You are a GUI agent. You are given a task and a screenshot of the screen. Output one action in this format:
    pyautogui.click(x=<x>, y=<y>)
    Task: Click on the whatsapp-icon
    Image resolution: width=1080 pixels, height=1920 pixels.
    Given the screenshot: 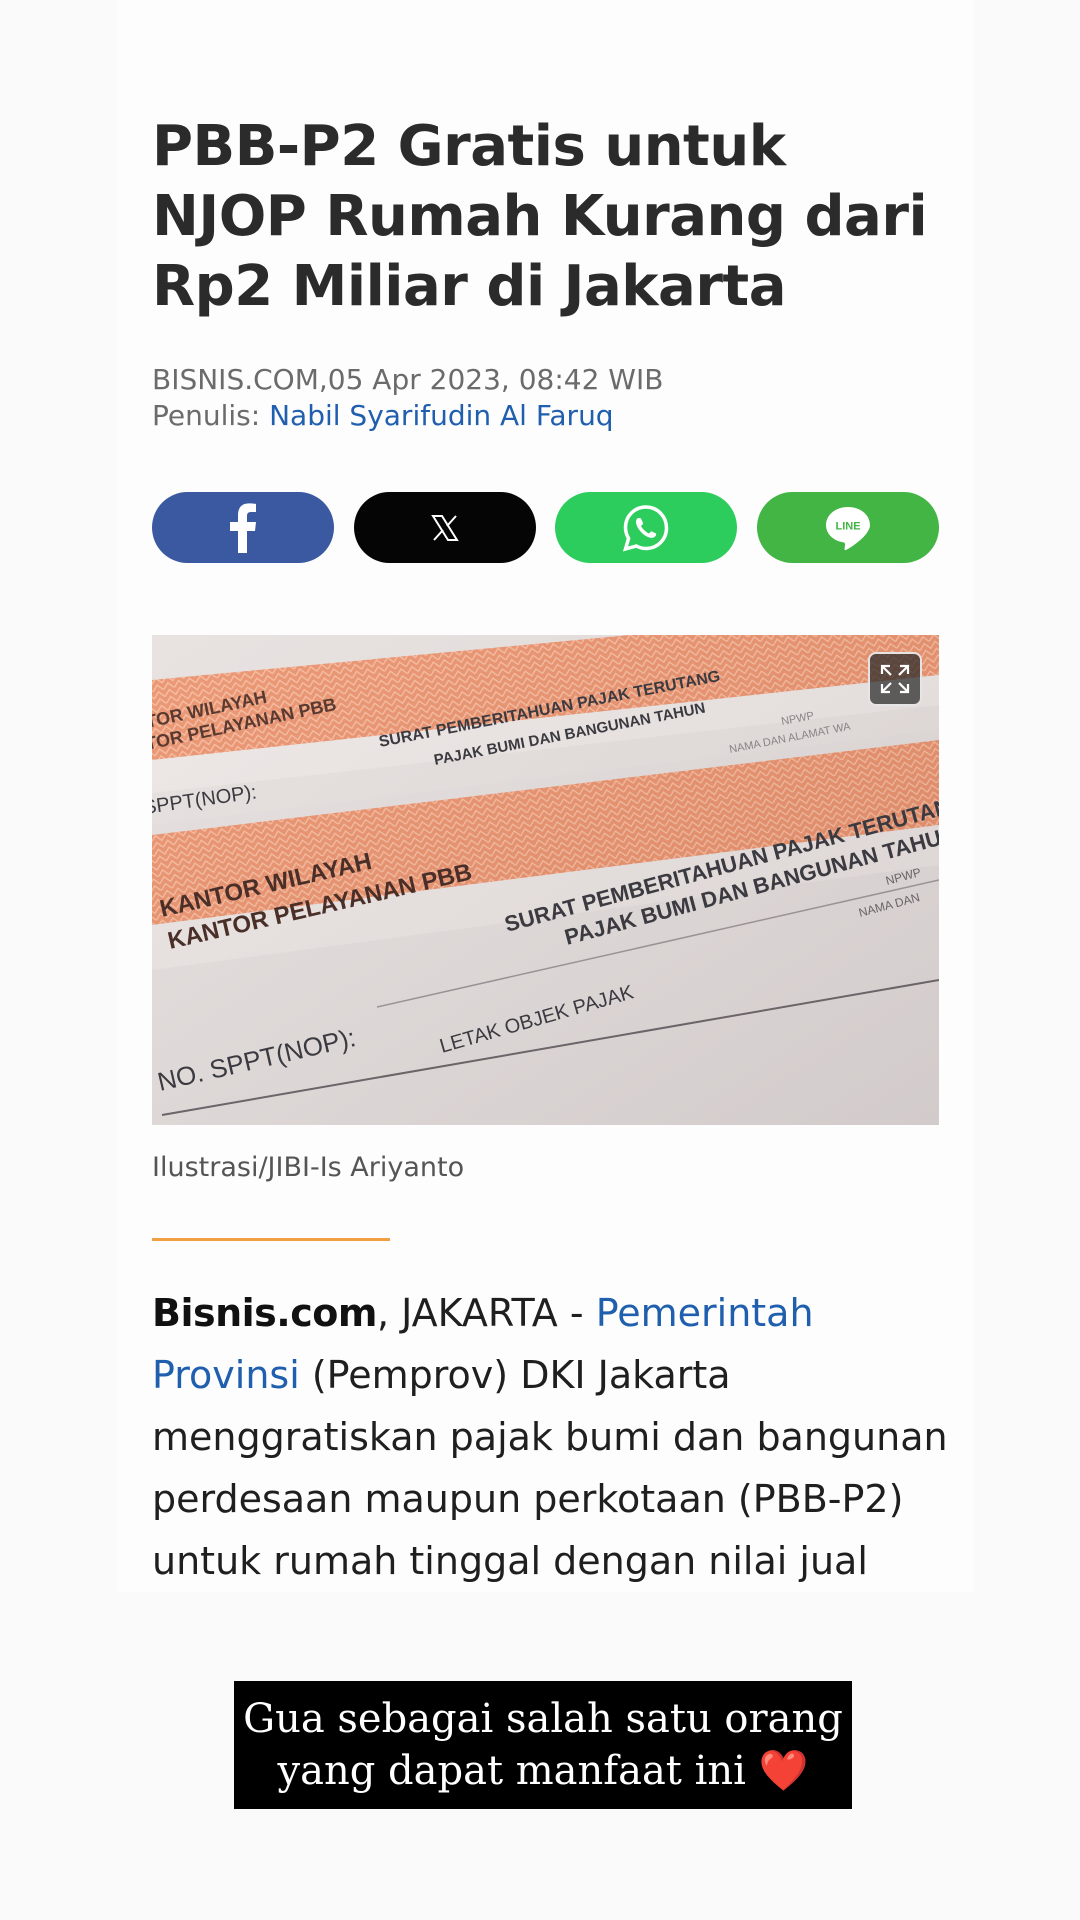 What is the action you would take?
    pyautogui.click(x=645, y=528)
    